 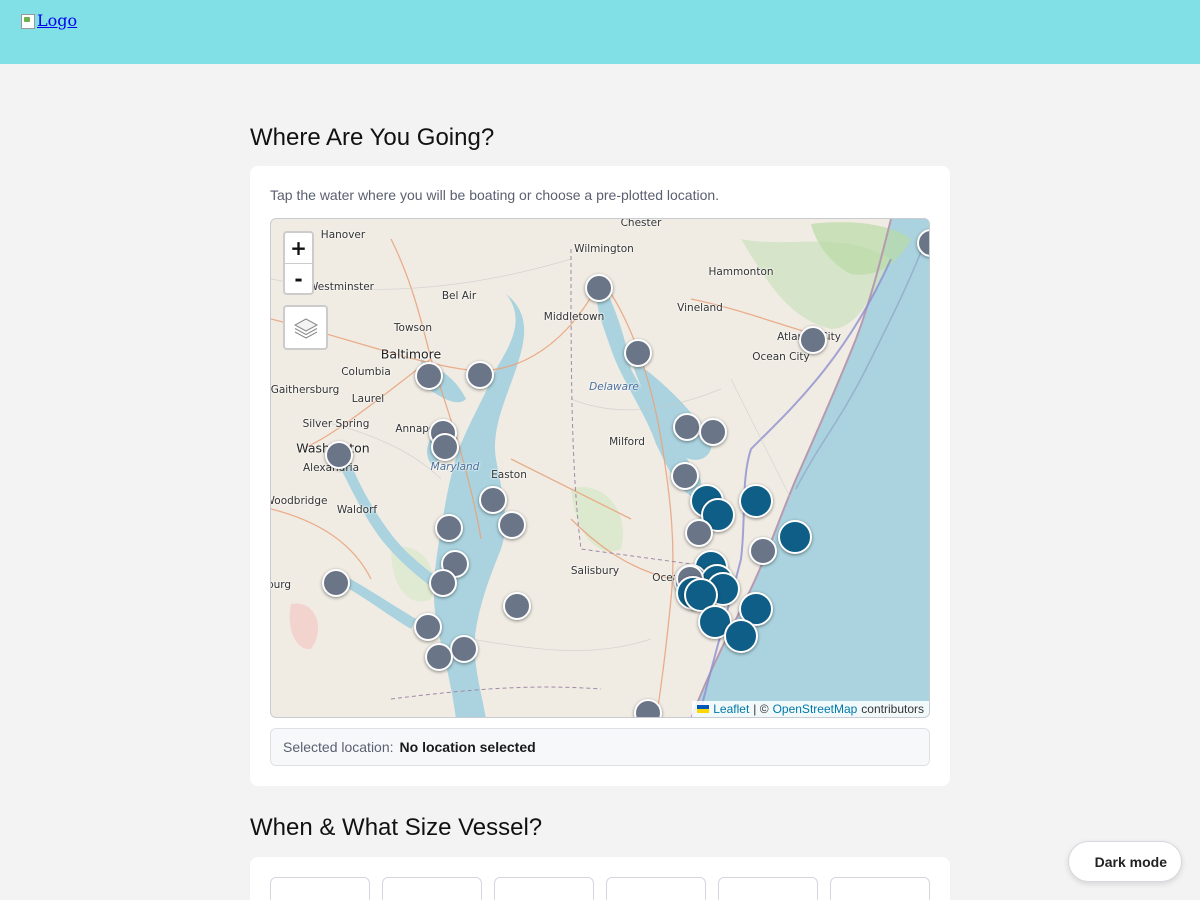 I want to click on zoom-in-button: +, so click(x=298, y=248).